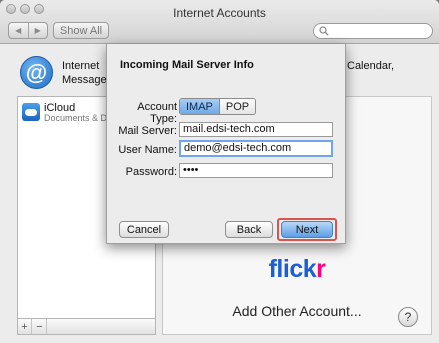  Describe the element at coordinates (36, 72) in the screenshot. I see `internet-accounts-icon: @` at that location.